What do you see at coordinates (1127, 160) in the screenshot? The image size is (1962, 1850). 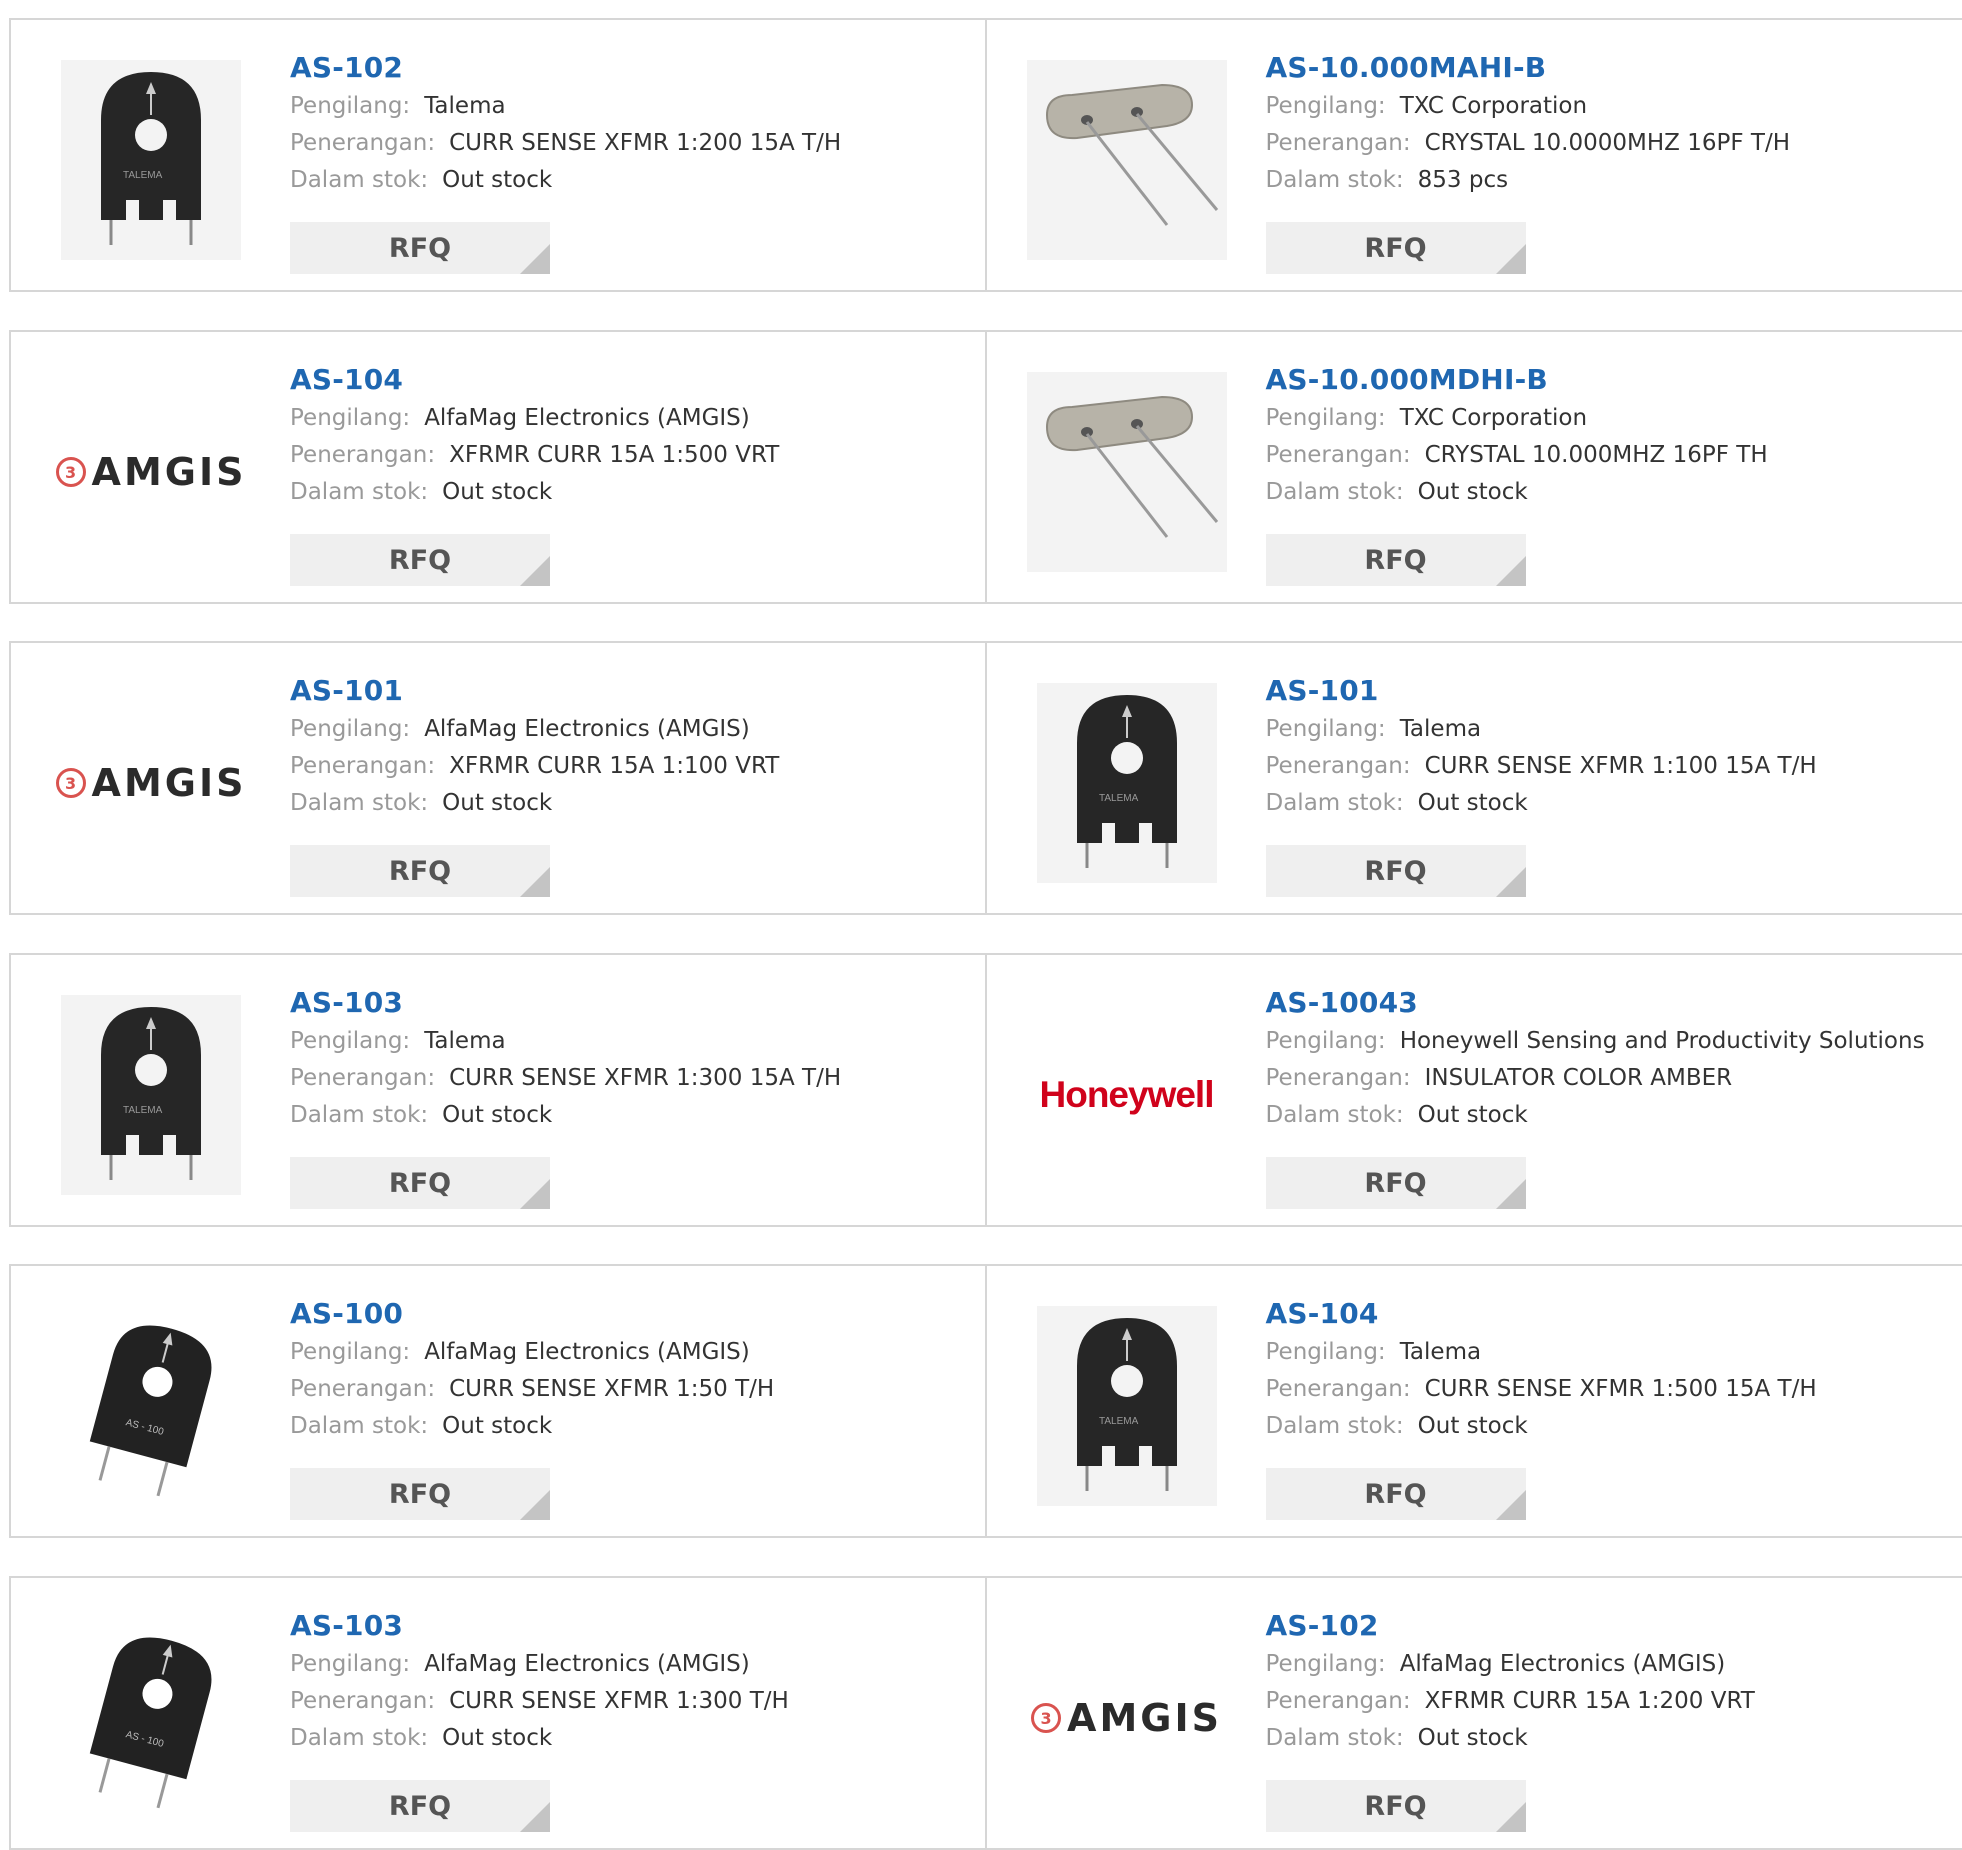 I see `crystal-image` at bounding box center [1127, 160].